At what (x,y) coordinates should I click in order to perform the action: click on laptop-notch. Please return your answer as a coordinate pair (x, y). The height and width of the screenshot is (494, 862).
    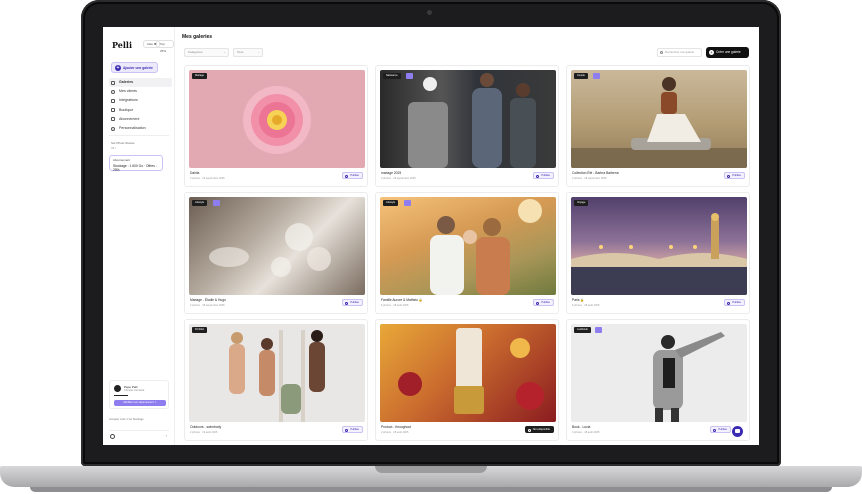
    Looking at the image, I should click on (431, 469).